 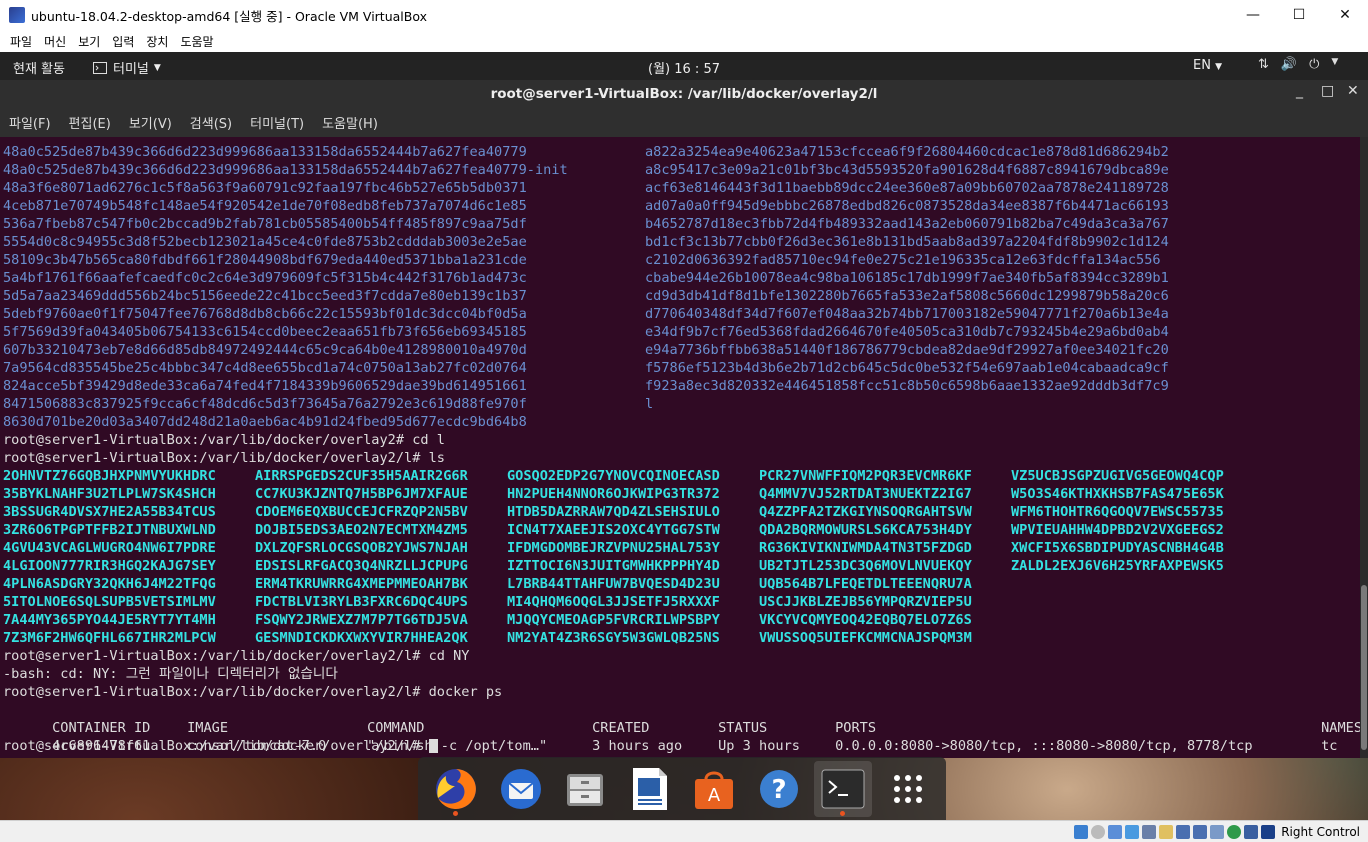 What do you see at coordinates (1320, 831) in the screenshot?
I see `host-key-label: Right Control` at bounding box center [1320, 831].